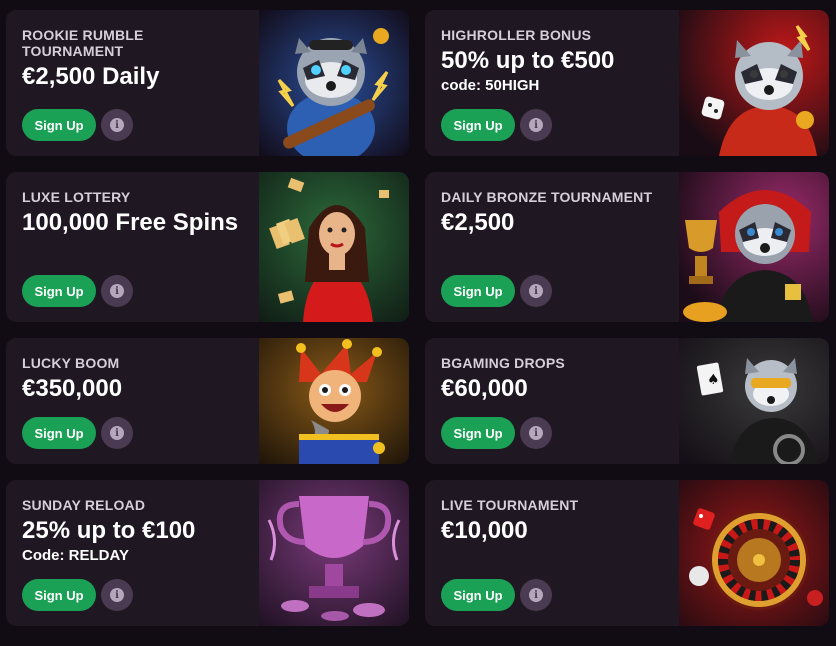 This screenshot has width=836, height=646. What do you see at coordinates (334, 83) in the screenshot?
I see `raccoon-guitar-illustration` at bounding box center [334, 83].